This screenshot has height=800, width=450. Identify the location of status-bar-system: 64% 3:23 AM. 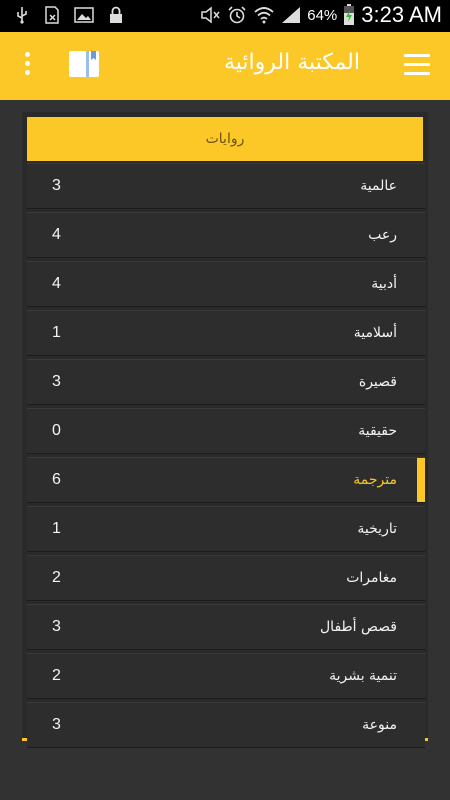
(320, 15).